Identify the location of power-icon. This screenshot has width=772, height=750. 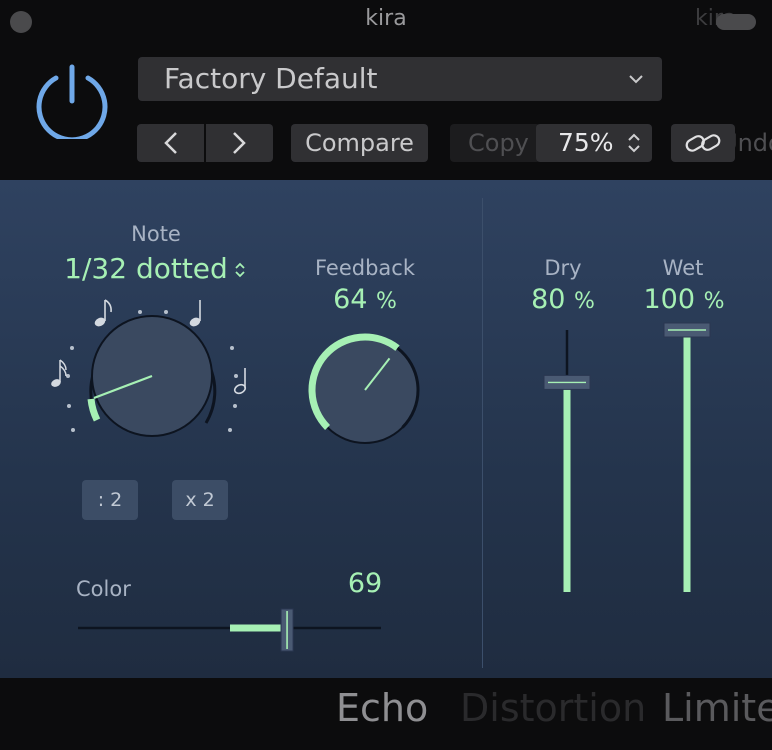
(72, 103).